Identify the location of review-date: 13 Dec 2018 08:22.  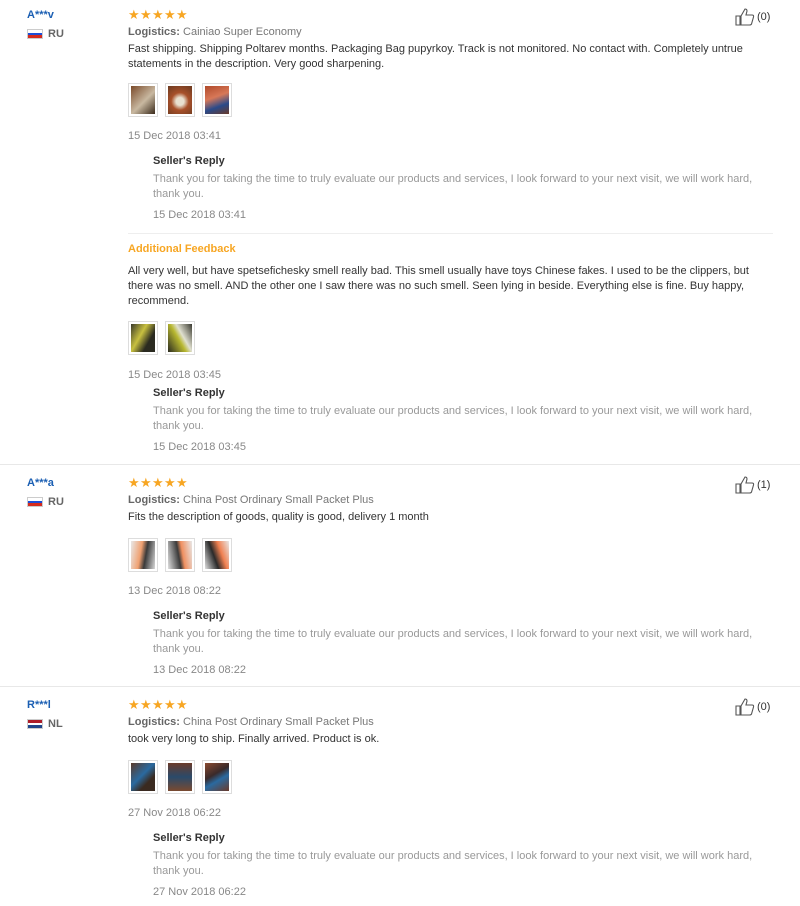
(174, 591).